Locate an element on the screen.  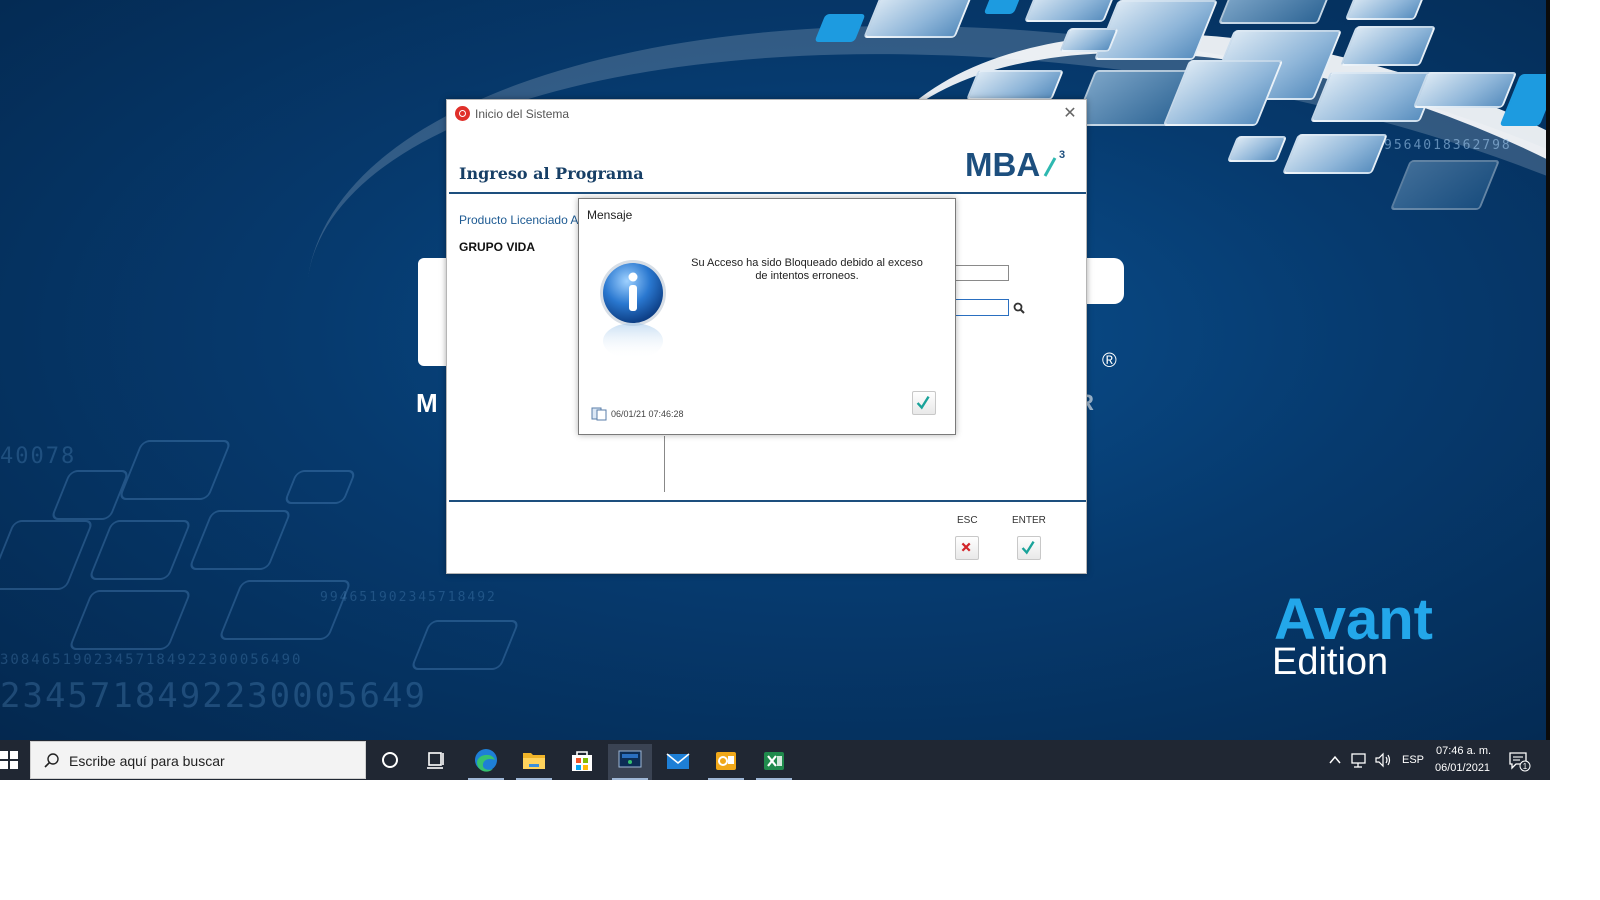
microsoft-store-icon is located at coordinates (582, 762).